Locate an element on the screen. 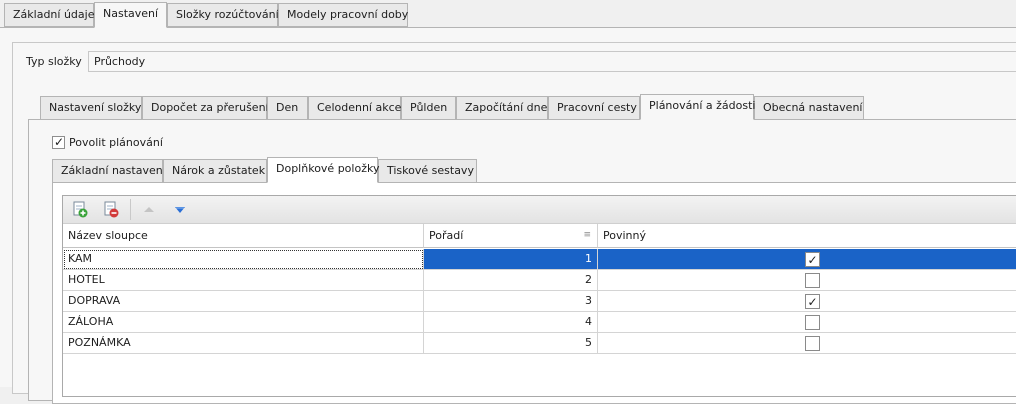 This screenshot has height=404, width=1016. column-header-povinny: Povinný is located at coordinates (807, 236).